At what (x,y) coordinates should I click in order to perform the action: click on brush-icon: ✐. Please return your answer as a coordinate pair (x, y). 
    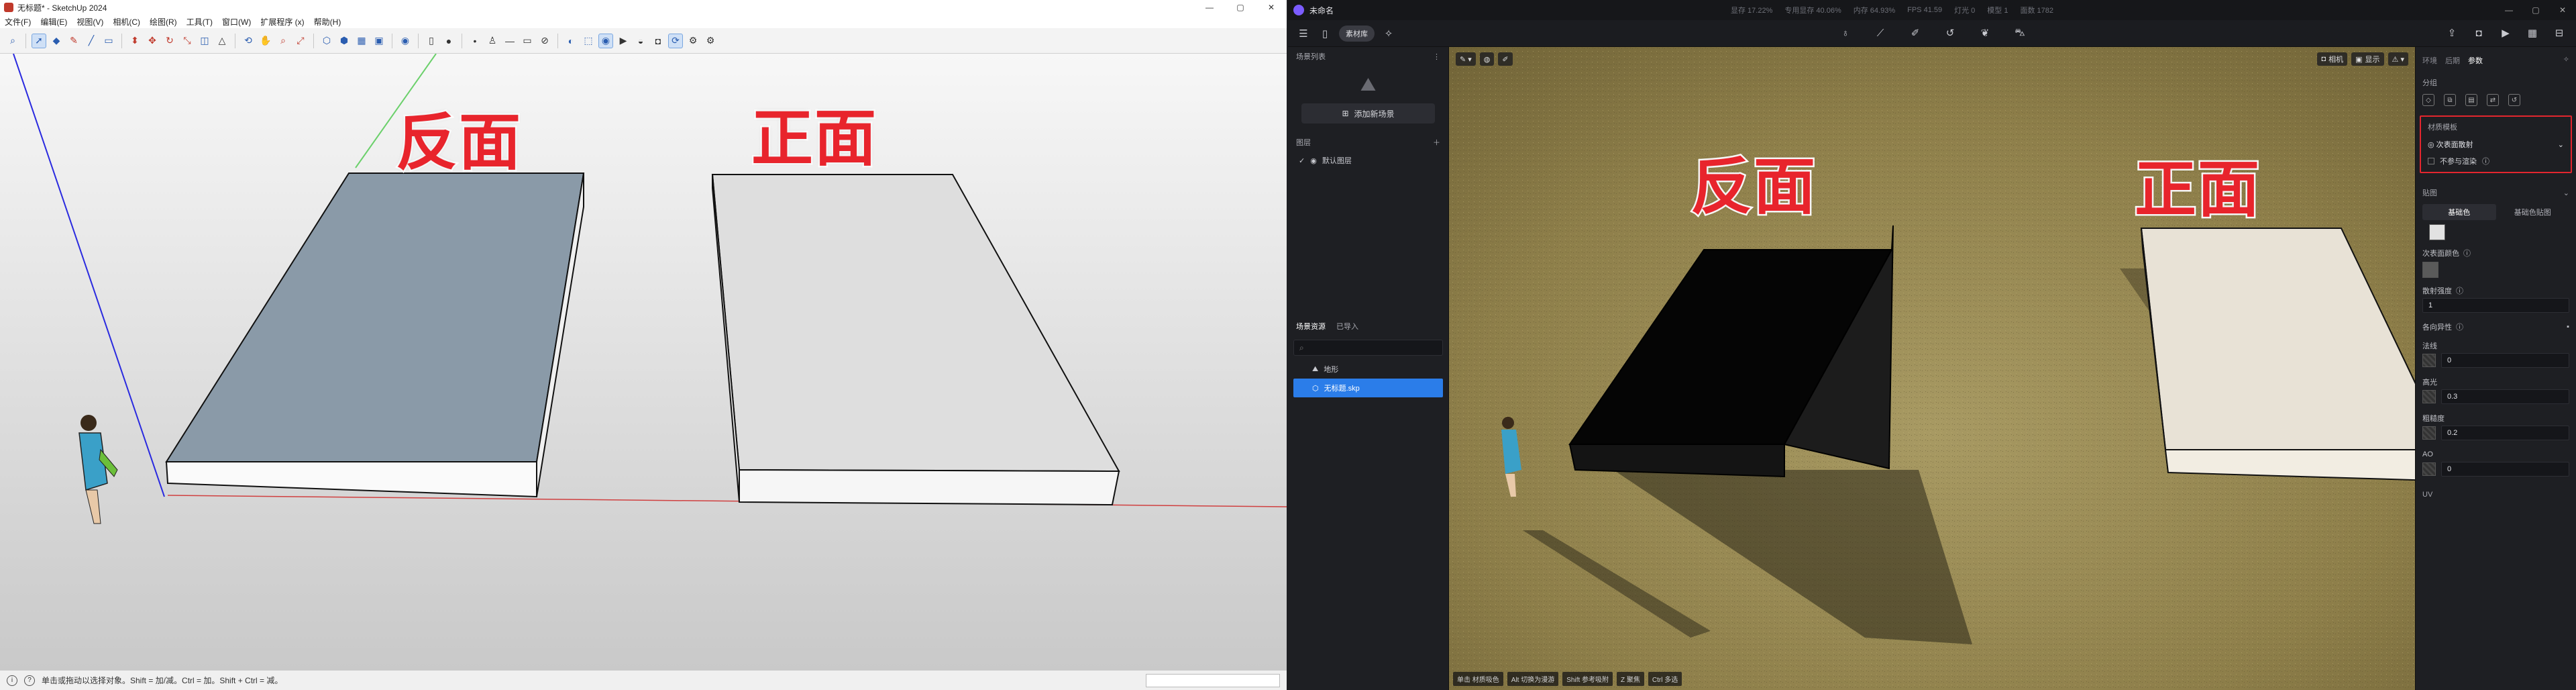
    Looking at the image, I should click on (1915, 33).